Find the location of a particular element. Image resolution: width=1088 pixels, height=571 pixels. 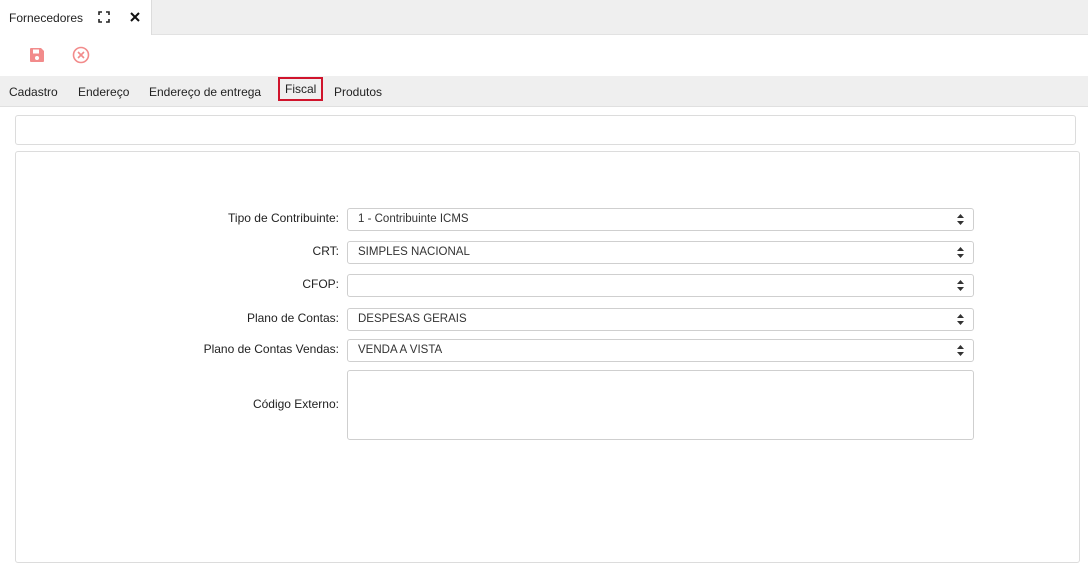

plano-contas-label: Plano de Contas: is located at coordinates (292, 318).